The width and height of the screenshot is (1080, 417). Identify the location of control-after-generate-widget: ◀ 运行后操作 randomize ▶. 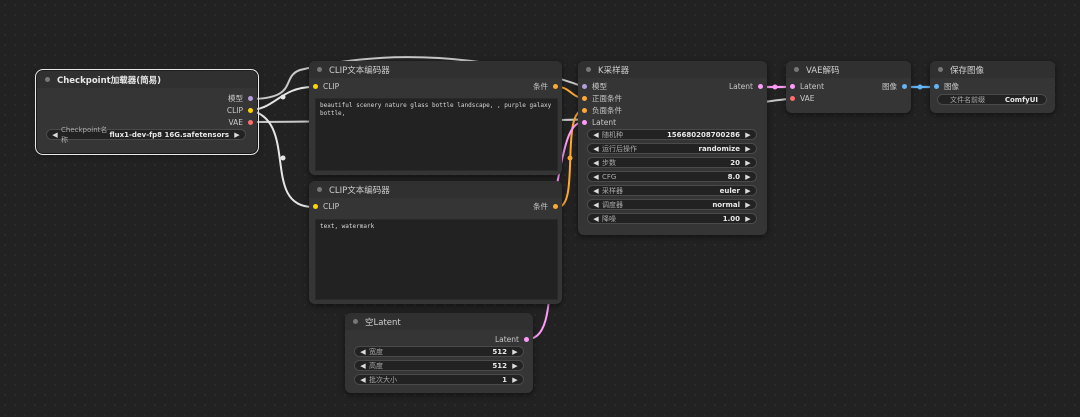
(672, 148).